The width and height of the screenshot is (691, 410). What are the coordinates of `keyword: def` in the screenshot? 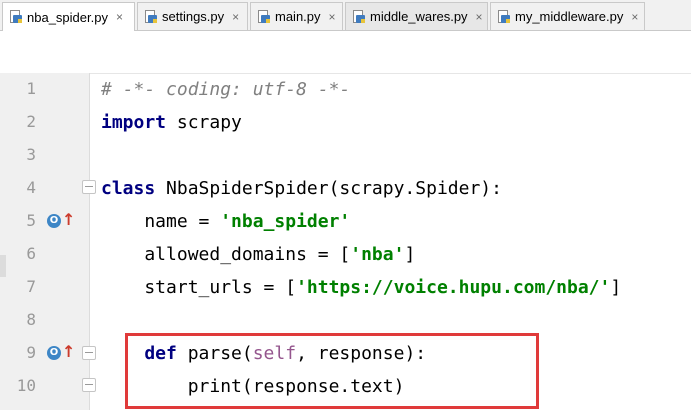 It's located at (139, 353).